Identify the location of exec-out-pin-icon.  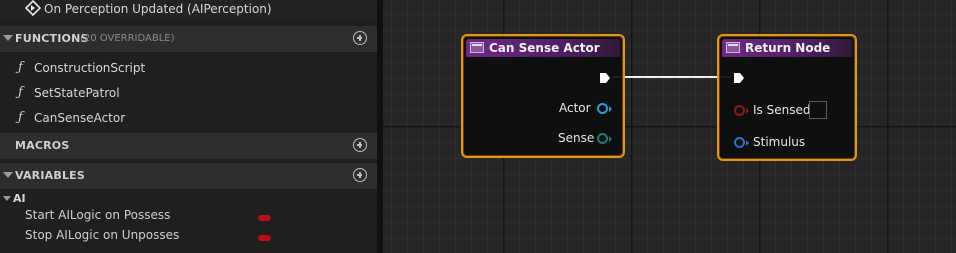
(605, 78).